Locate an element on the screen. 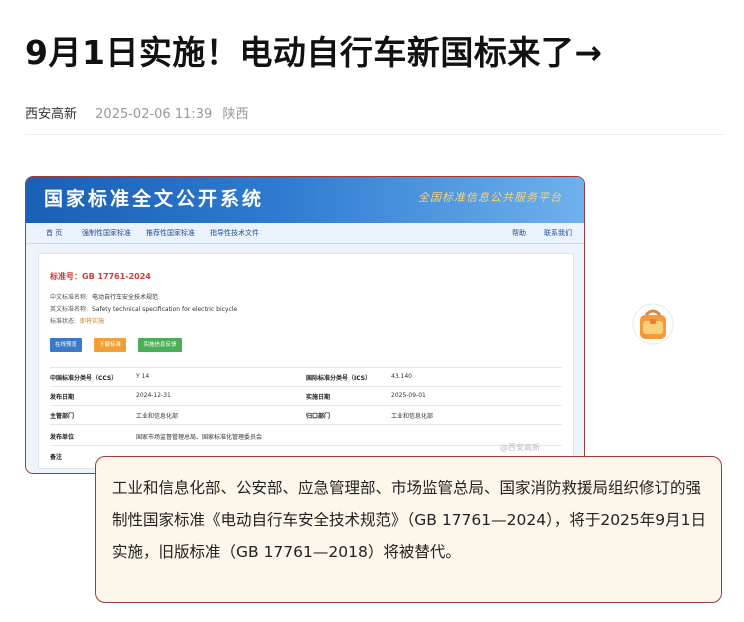  schoolbag-icon is located at coordinates (653, 324).